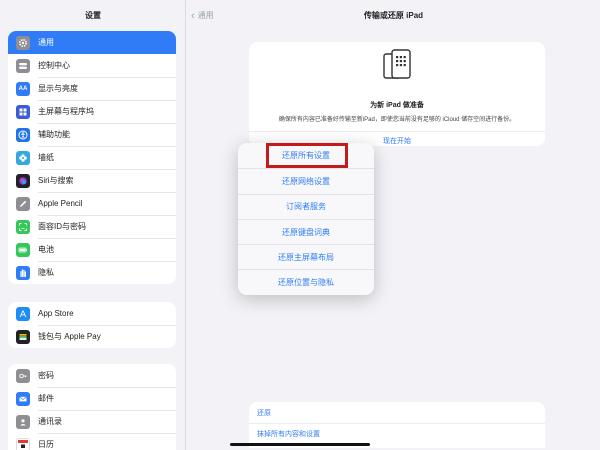 The height and width of the screenshot is (450, 600). I want to click on sidebar-item-label: 辅助功能, so click(54, 134).